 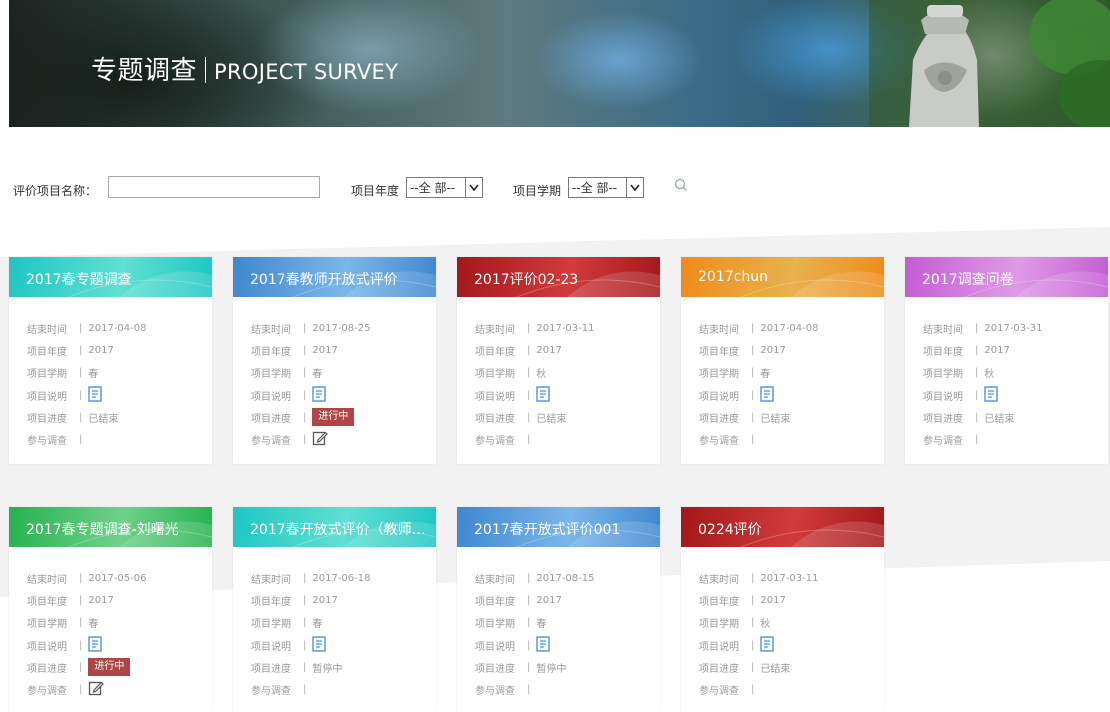 I want to click on end-time-row: 结束时间 | 2017-06-18, so click(x=343, y=578).